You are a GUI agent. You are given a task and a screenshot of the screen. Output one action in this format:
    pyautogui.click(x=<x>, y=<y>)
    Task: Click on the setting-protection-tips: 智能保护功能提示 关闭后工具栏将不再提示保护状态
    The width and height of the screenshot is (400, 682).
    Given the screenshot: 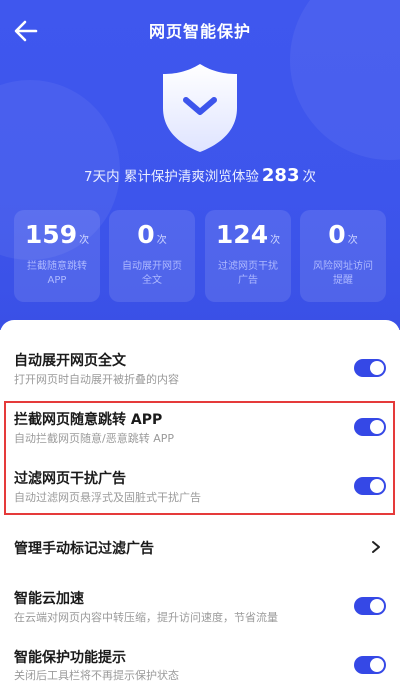 What is the action you would take?
    pyautogui.click(x=200, y=662)
    